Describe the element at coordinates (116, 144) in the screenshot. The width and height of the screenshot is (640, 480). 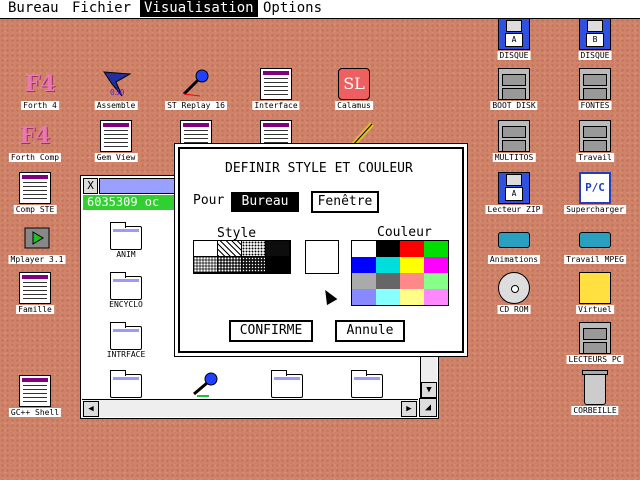
I see `desktop-icon-gem-view: Gem View` at that location.